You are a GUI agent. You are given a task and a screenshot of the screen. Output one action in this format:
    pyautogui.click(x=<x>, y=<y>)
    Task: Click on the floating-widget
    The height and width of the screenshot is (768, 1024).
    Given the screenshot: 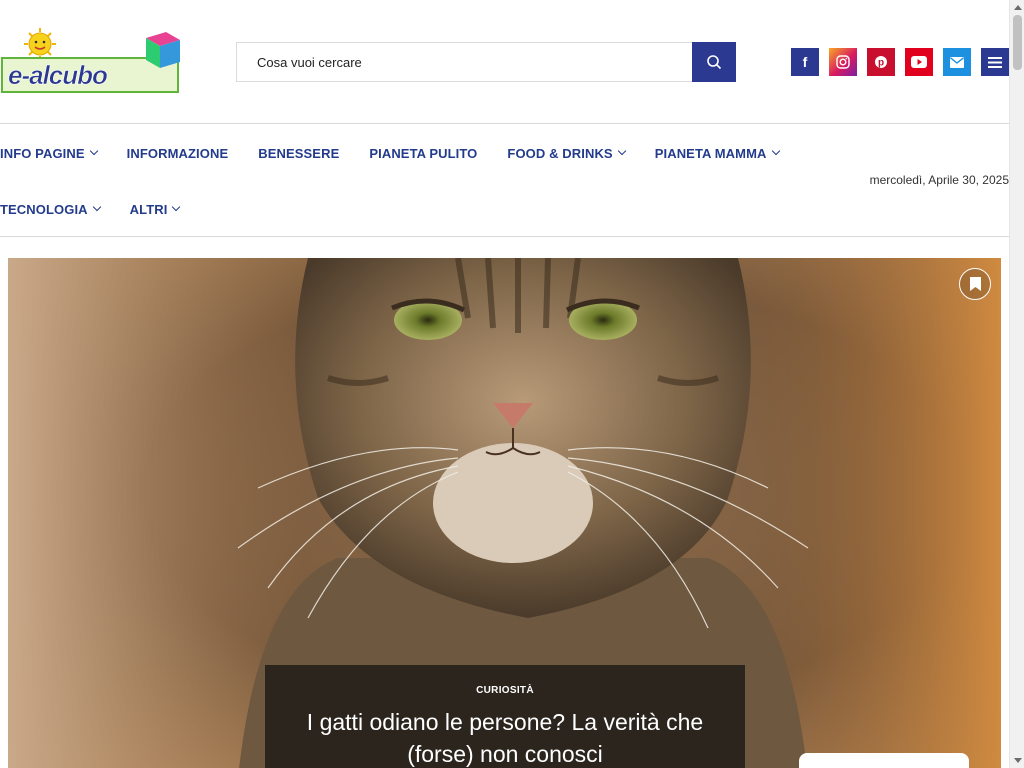 What is the action you would take?
    pyautogui.click(x=884, y=760)
    